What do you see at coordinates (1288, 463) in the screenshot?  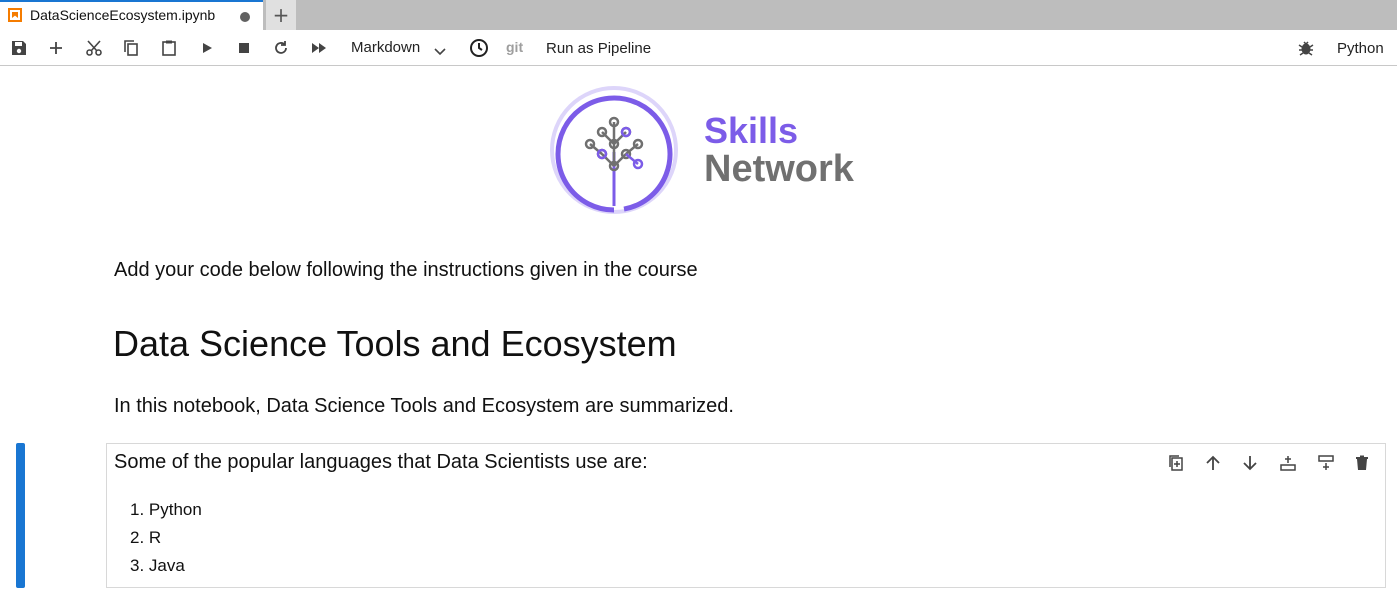 I see `insert-above-icon` at bounding box center [1288, 463].